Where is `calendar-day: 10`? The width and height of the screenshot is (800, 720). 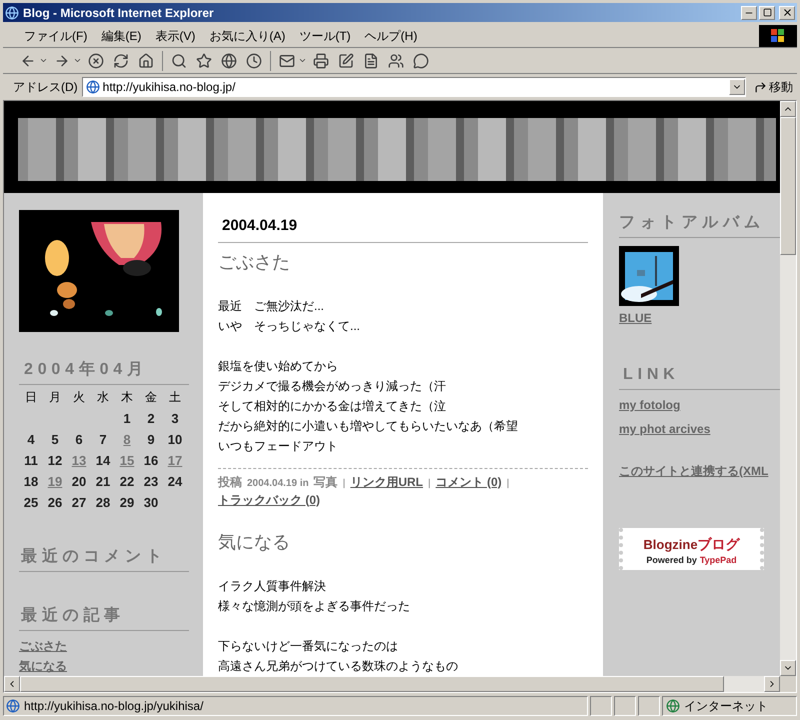 calendar-day: 10 is located at coordinates (175, 440).